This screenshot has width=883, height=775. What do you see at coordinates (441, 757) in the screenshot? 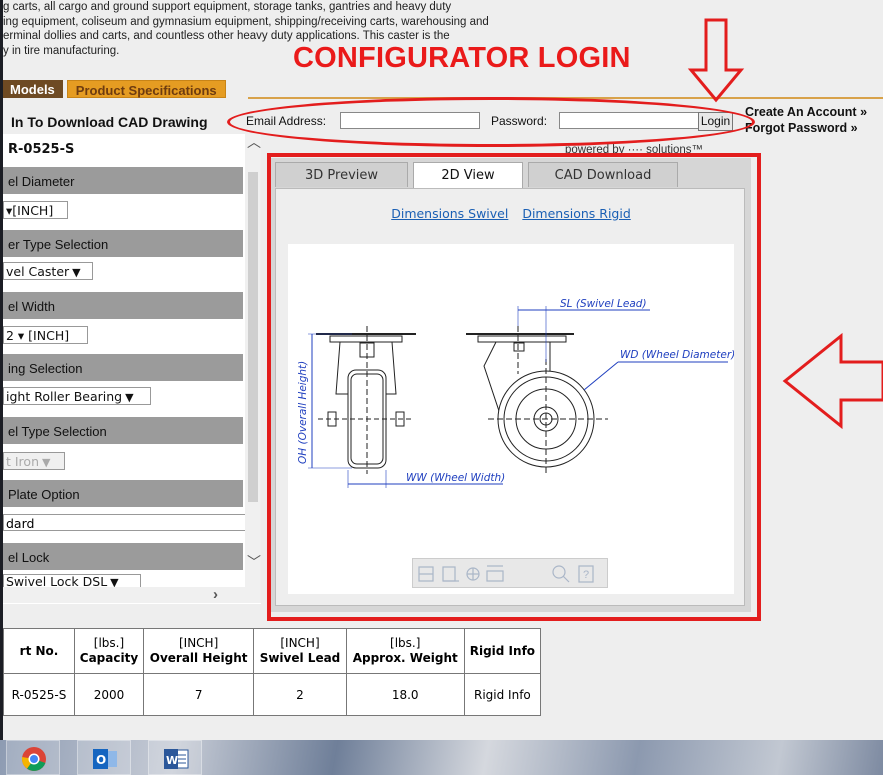
I see `taskbar: O W` at bounding box center [441, 757].